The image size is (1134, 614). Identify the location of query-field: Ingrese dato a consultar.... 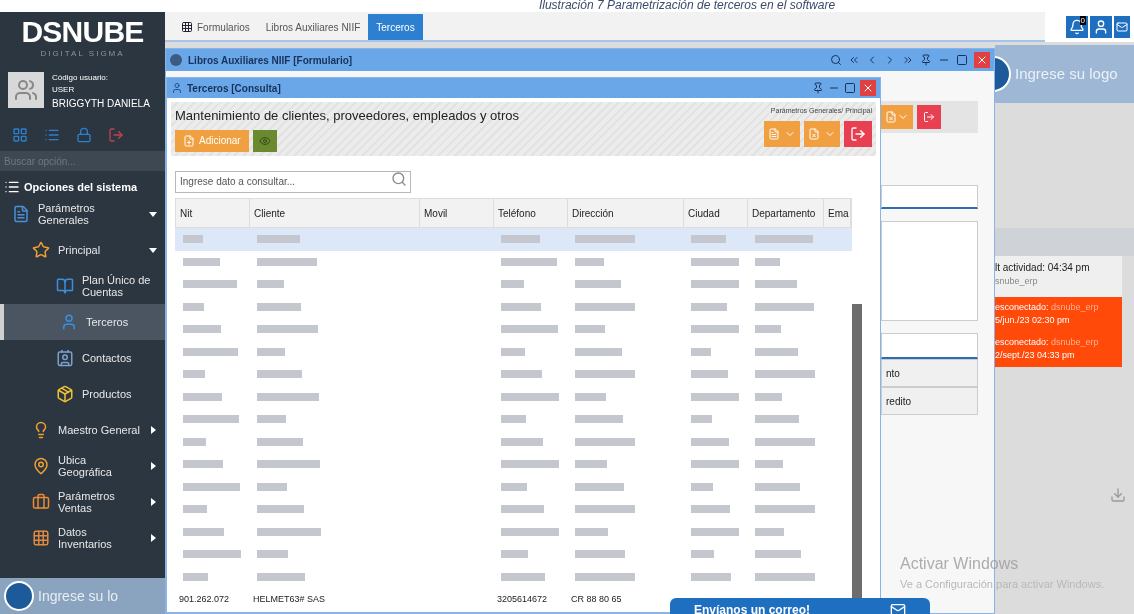
(293, 181).